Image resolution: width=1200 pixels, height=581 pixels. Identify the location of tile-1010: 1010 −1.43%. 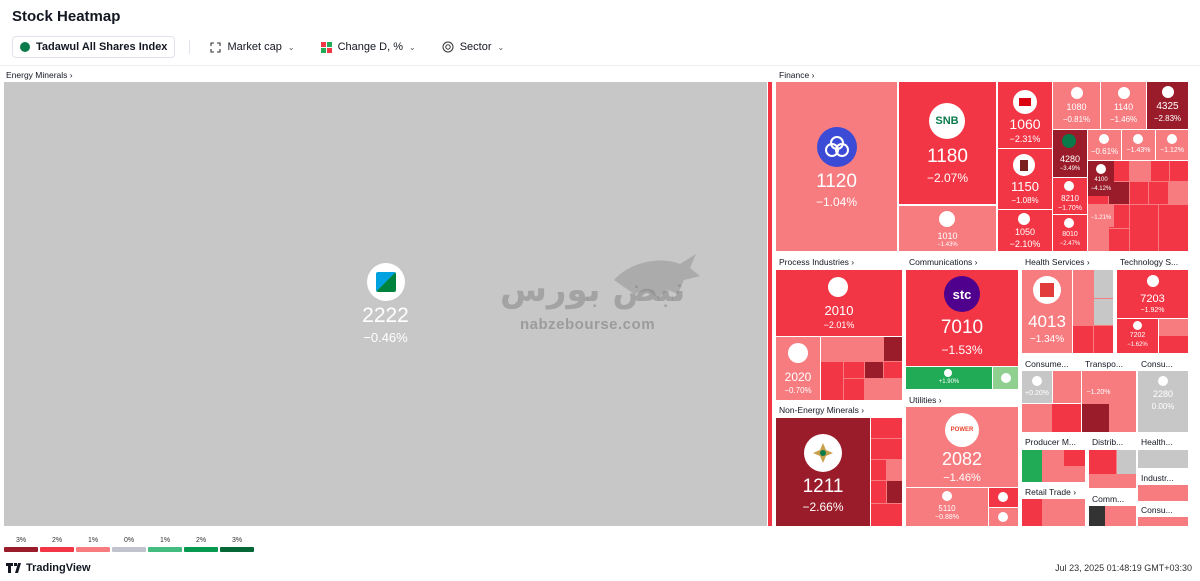
(947, 228).